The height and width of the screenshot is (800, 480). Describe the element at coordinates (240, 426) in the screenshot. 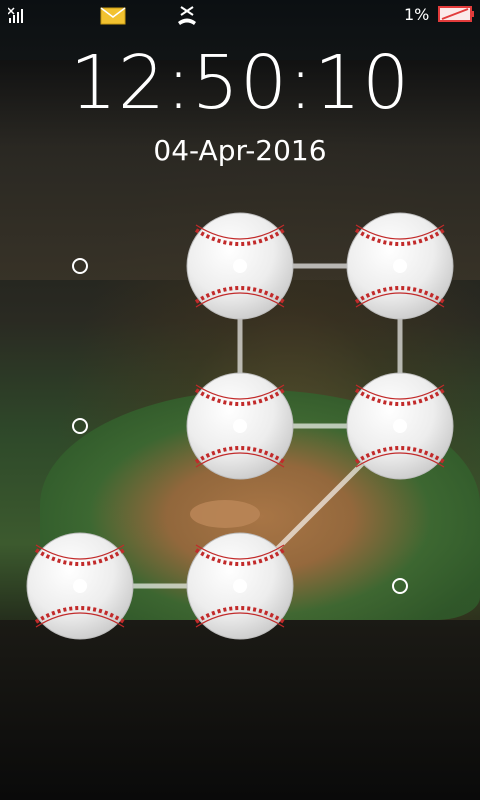

I see `pattern-node-5-baseball` at that location.